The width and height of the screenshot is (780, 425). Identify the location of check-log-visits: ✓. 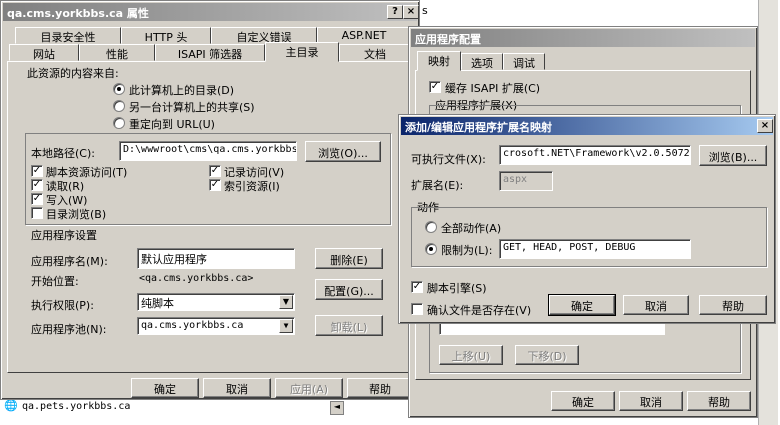
(215, 171).